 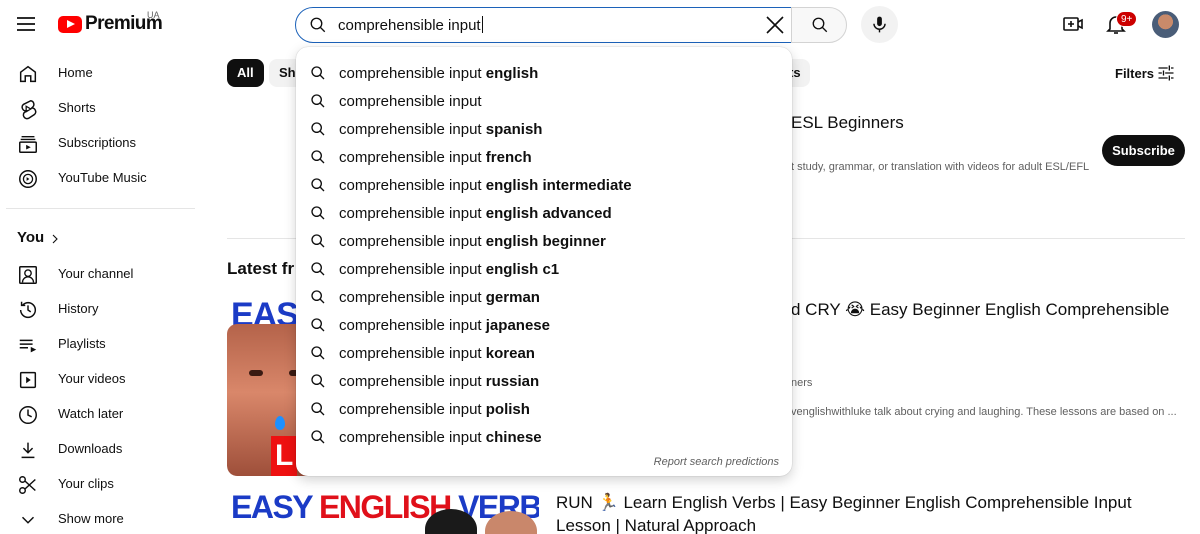 I want to click on notification-badge: 9+, so click(x=1127, y=19).